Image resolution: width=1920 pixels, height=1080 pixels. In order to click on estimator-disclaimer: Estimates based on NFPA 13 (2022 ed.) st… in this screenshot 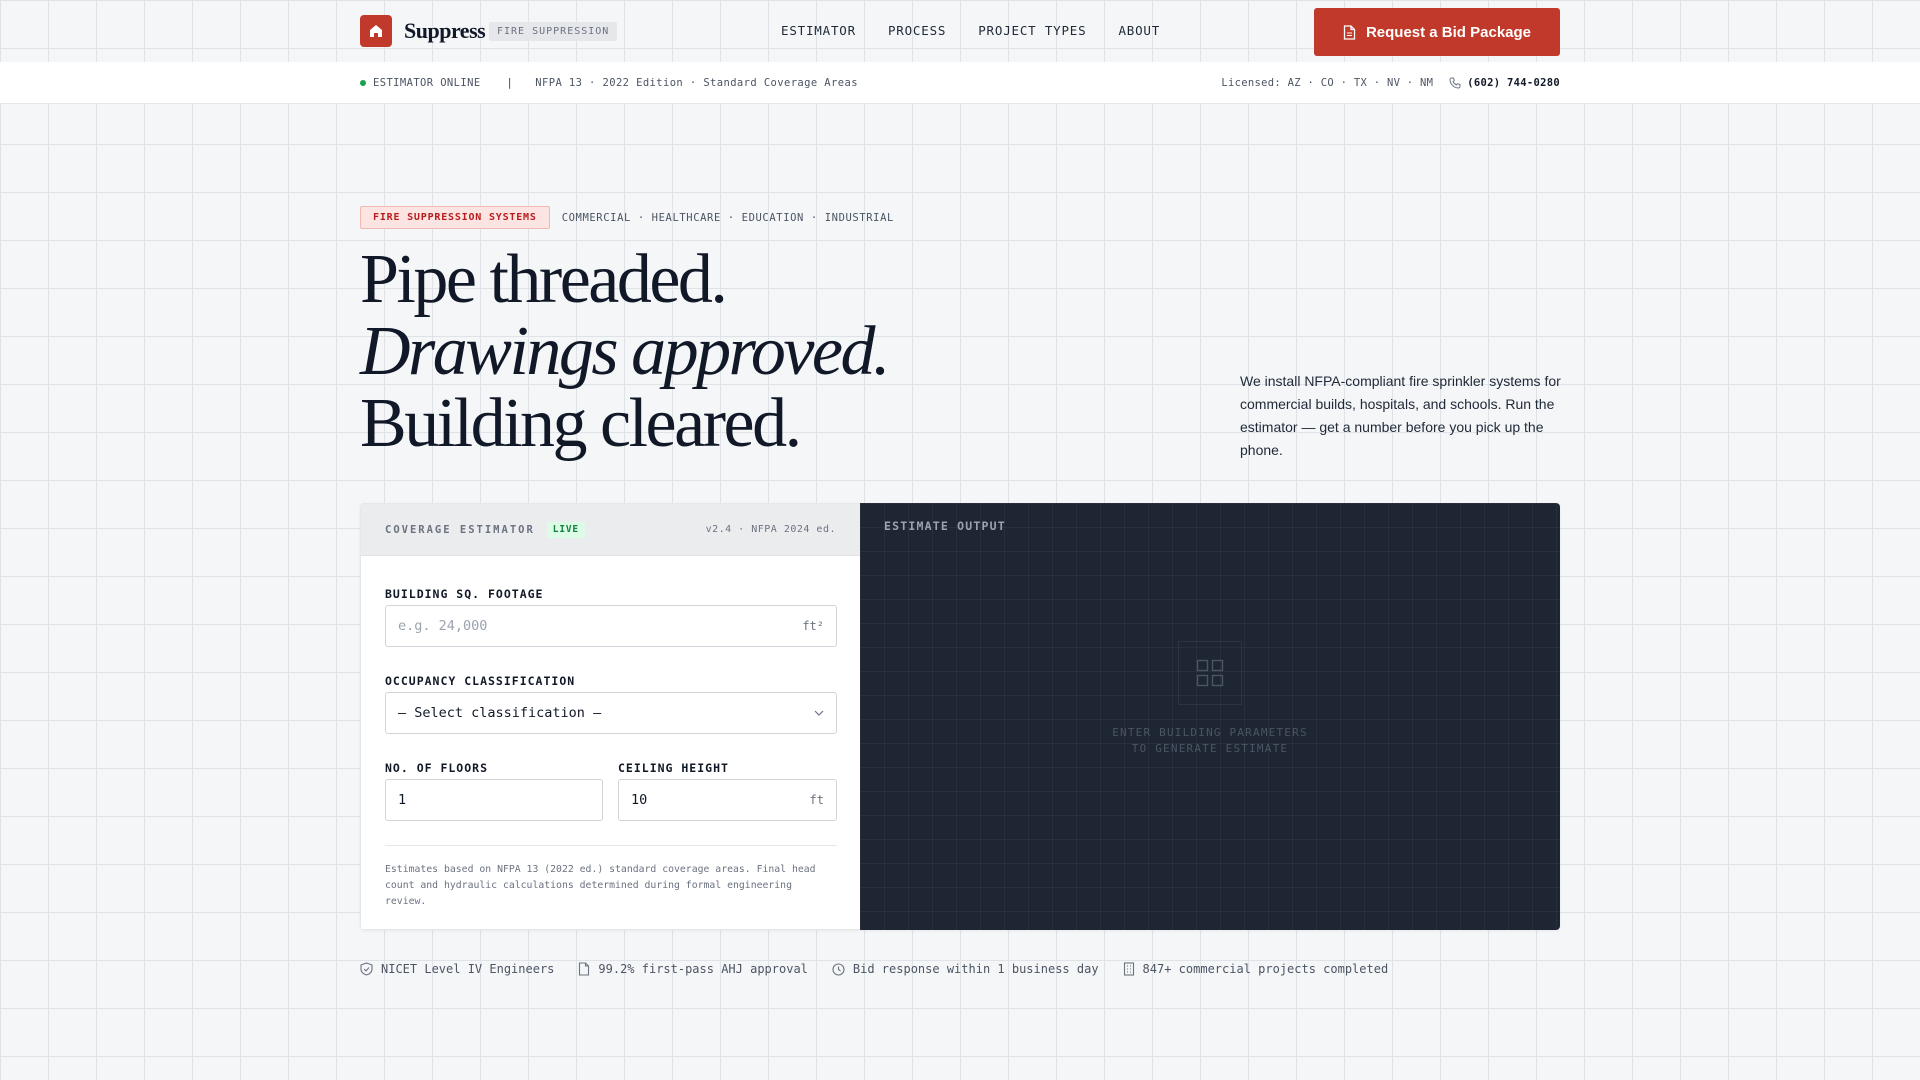, I will do `click(611, 877)`.